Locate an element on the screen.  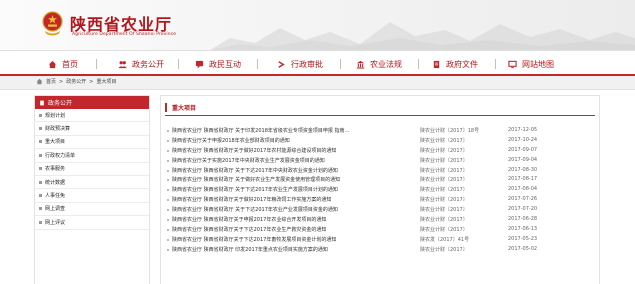
nav-label: 政务公开 is located at coordinates (148, 64).